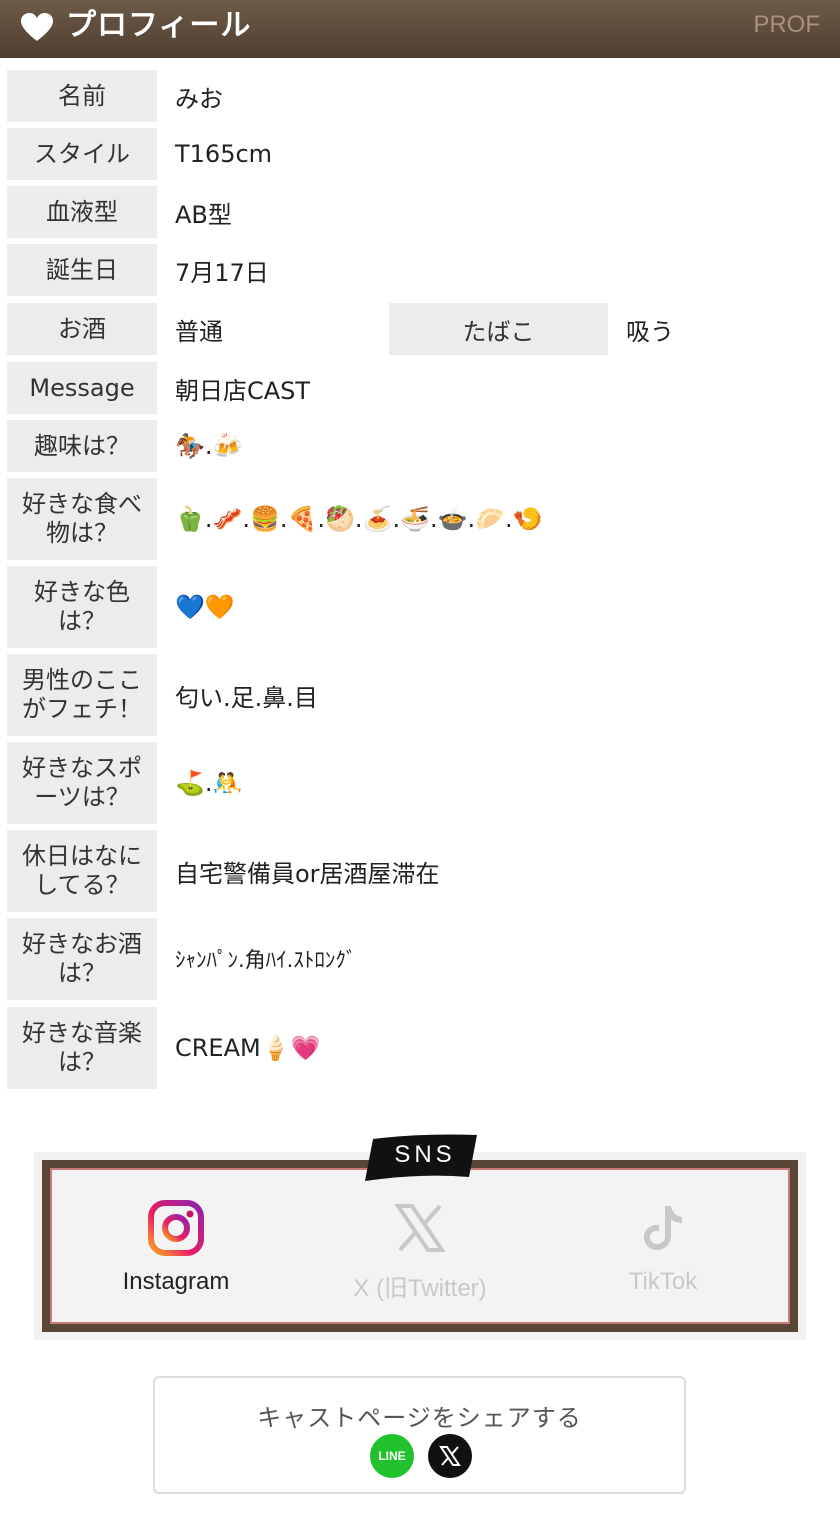 The height and width of the screenshot is (1526, 840). Describe the element at coordinates (224, 154) in the screenshot. I see `row-value: T165cm` at that location.